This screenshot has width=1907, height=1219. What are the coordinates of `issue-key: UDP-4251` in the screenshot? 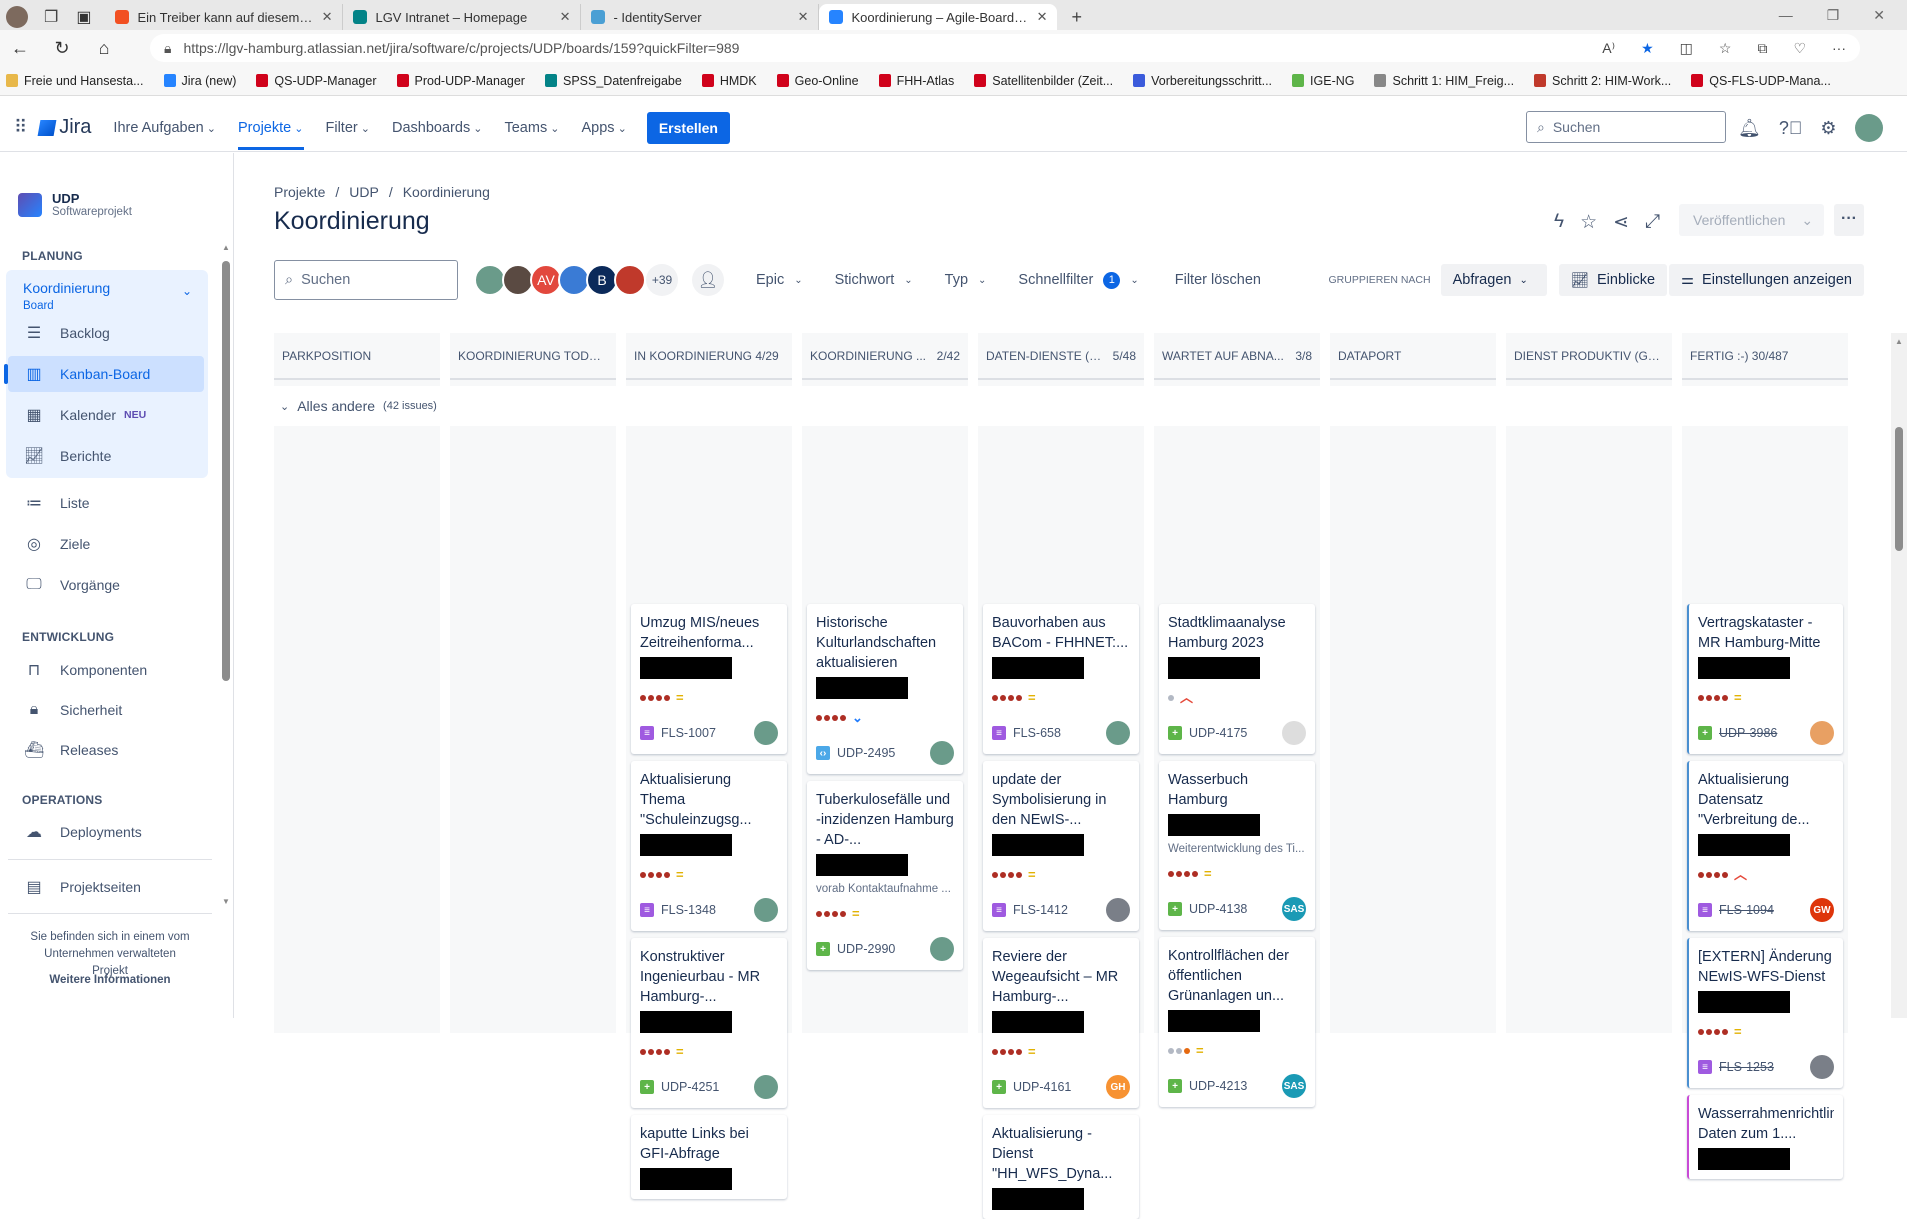 It's located at (690, 1087).